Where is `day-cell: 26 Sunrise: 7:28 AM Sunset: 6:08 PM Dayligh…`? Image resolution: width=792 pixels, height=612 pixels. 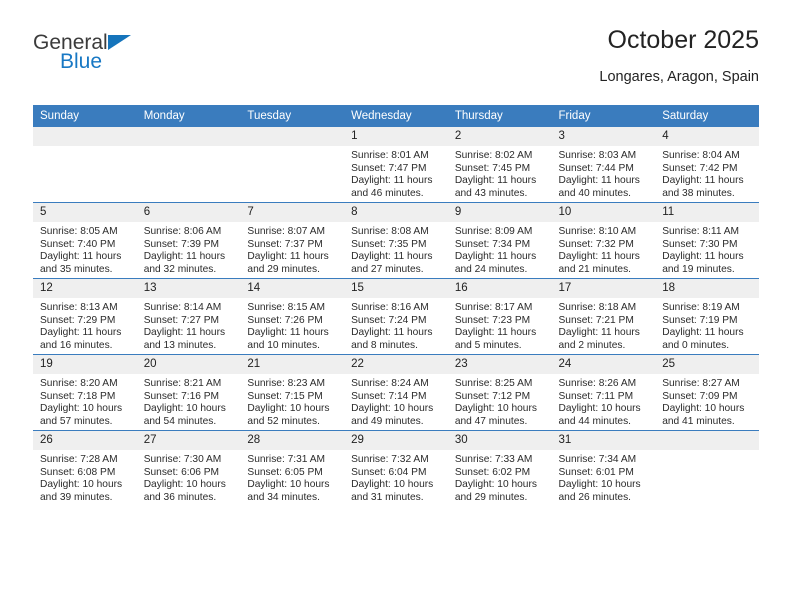
day-cell: 26 Sunrise: 7:28 AM Sunset: 6:08 PM Dayligh… is located at coordinates (85, 468).